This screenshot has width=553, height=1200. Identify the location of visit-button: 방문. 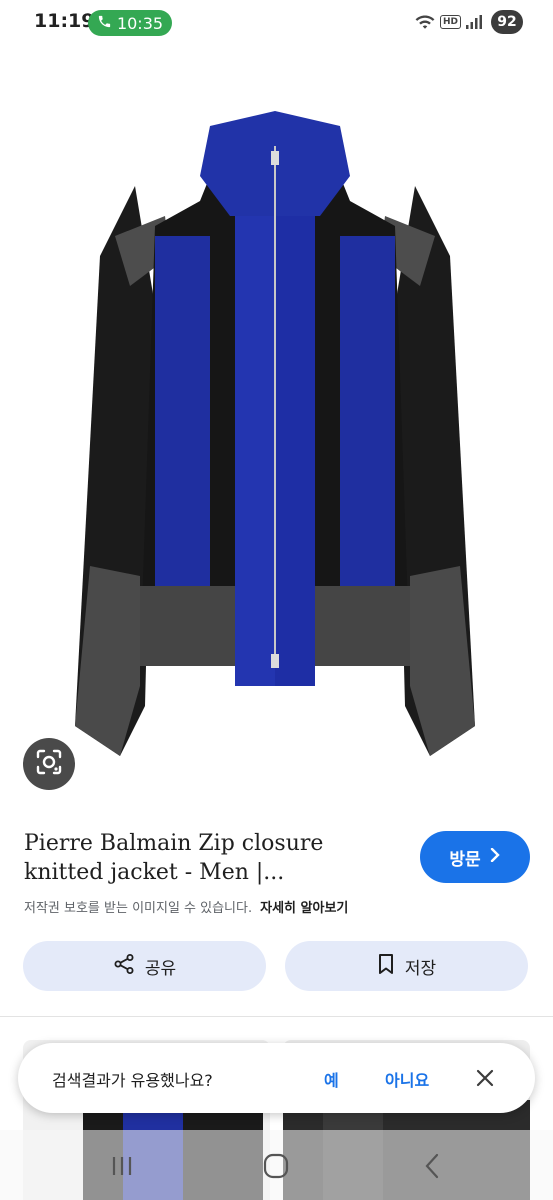
(475, 857).